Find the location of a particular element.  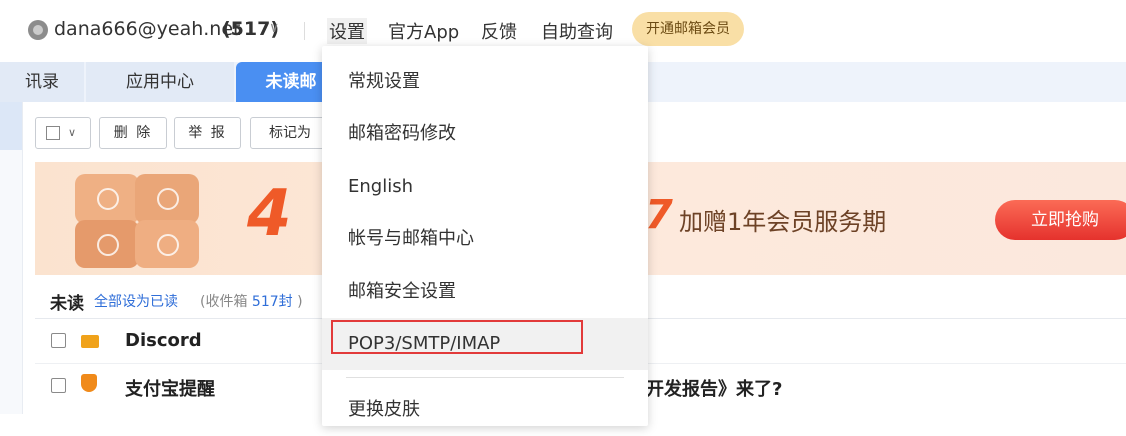

menu-item-security-settings: 邮箱安全设置 is located at coordinates (485, 292).